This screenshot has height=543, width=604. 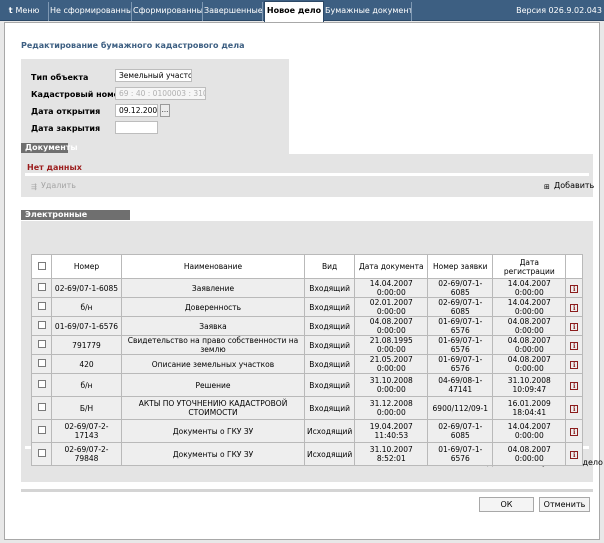 I want to click on cell-name: Документы о ГКУ ЗУ, so click(x=213, y=431).